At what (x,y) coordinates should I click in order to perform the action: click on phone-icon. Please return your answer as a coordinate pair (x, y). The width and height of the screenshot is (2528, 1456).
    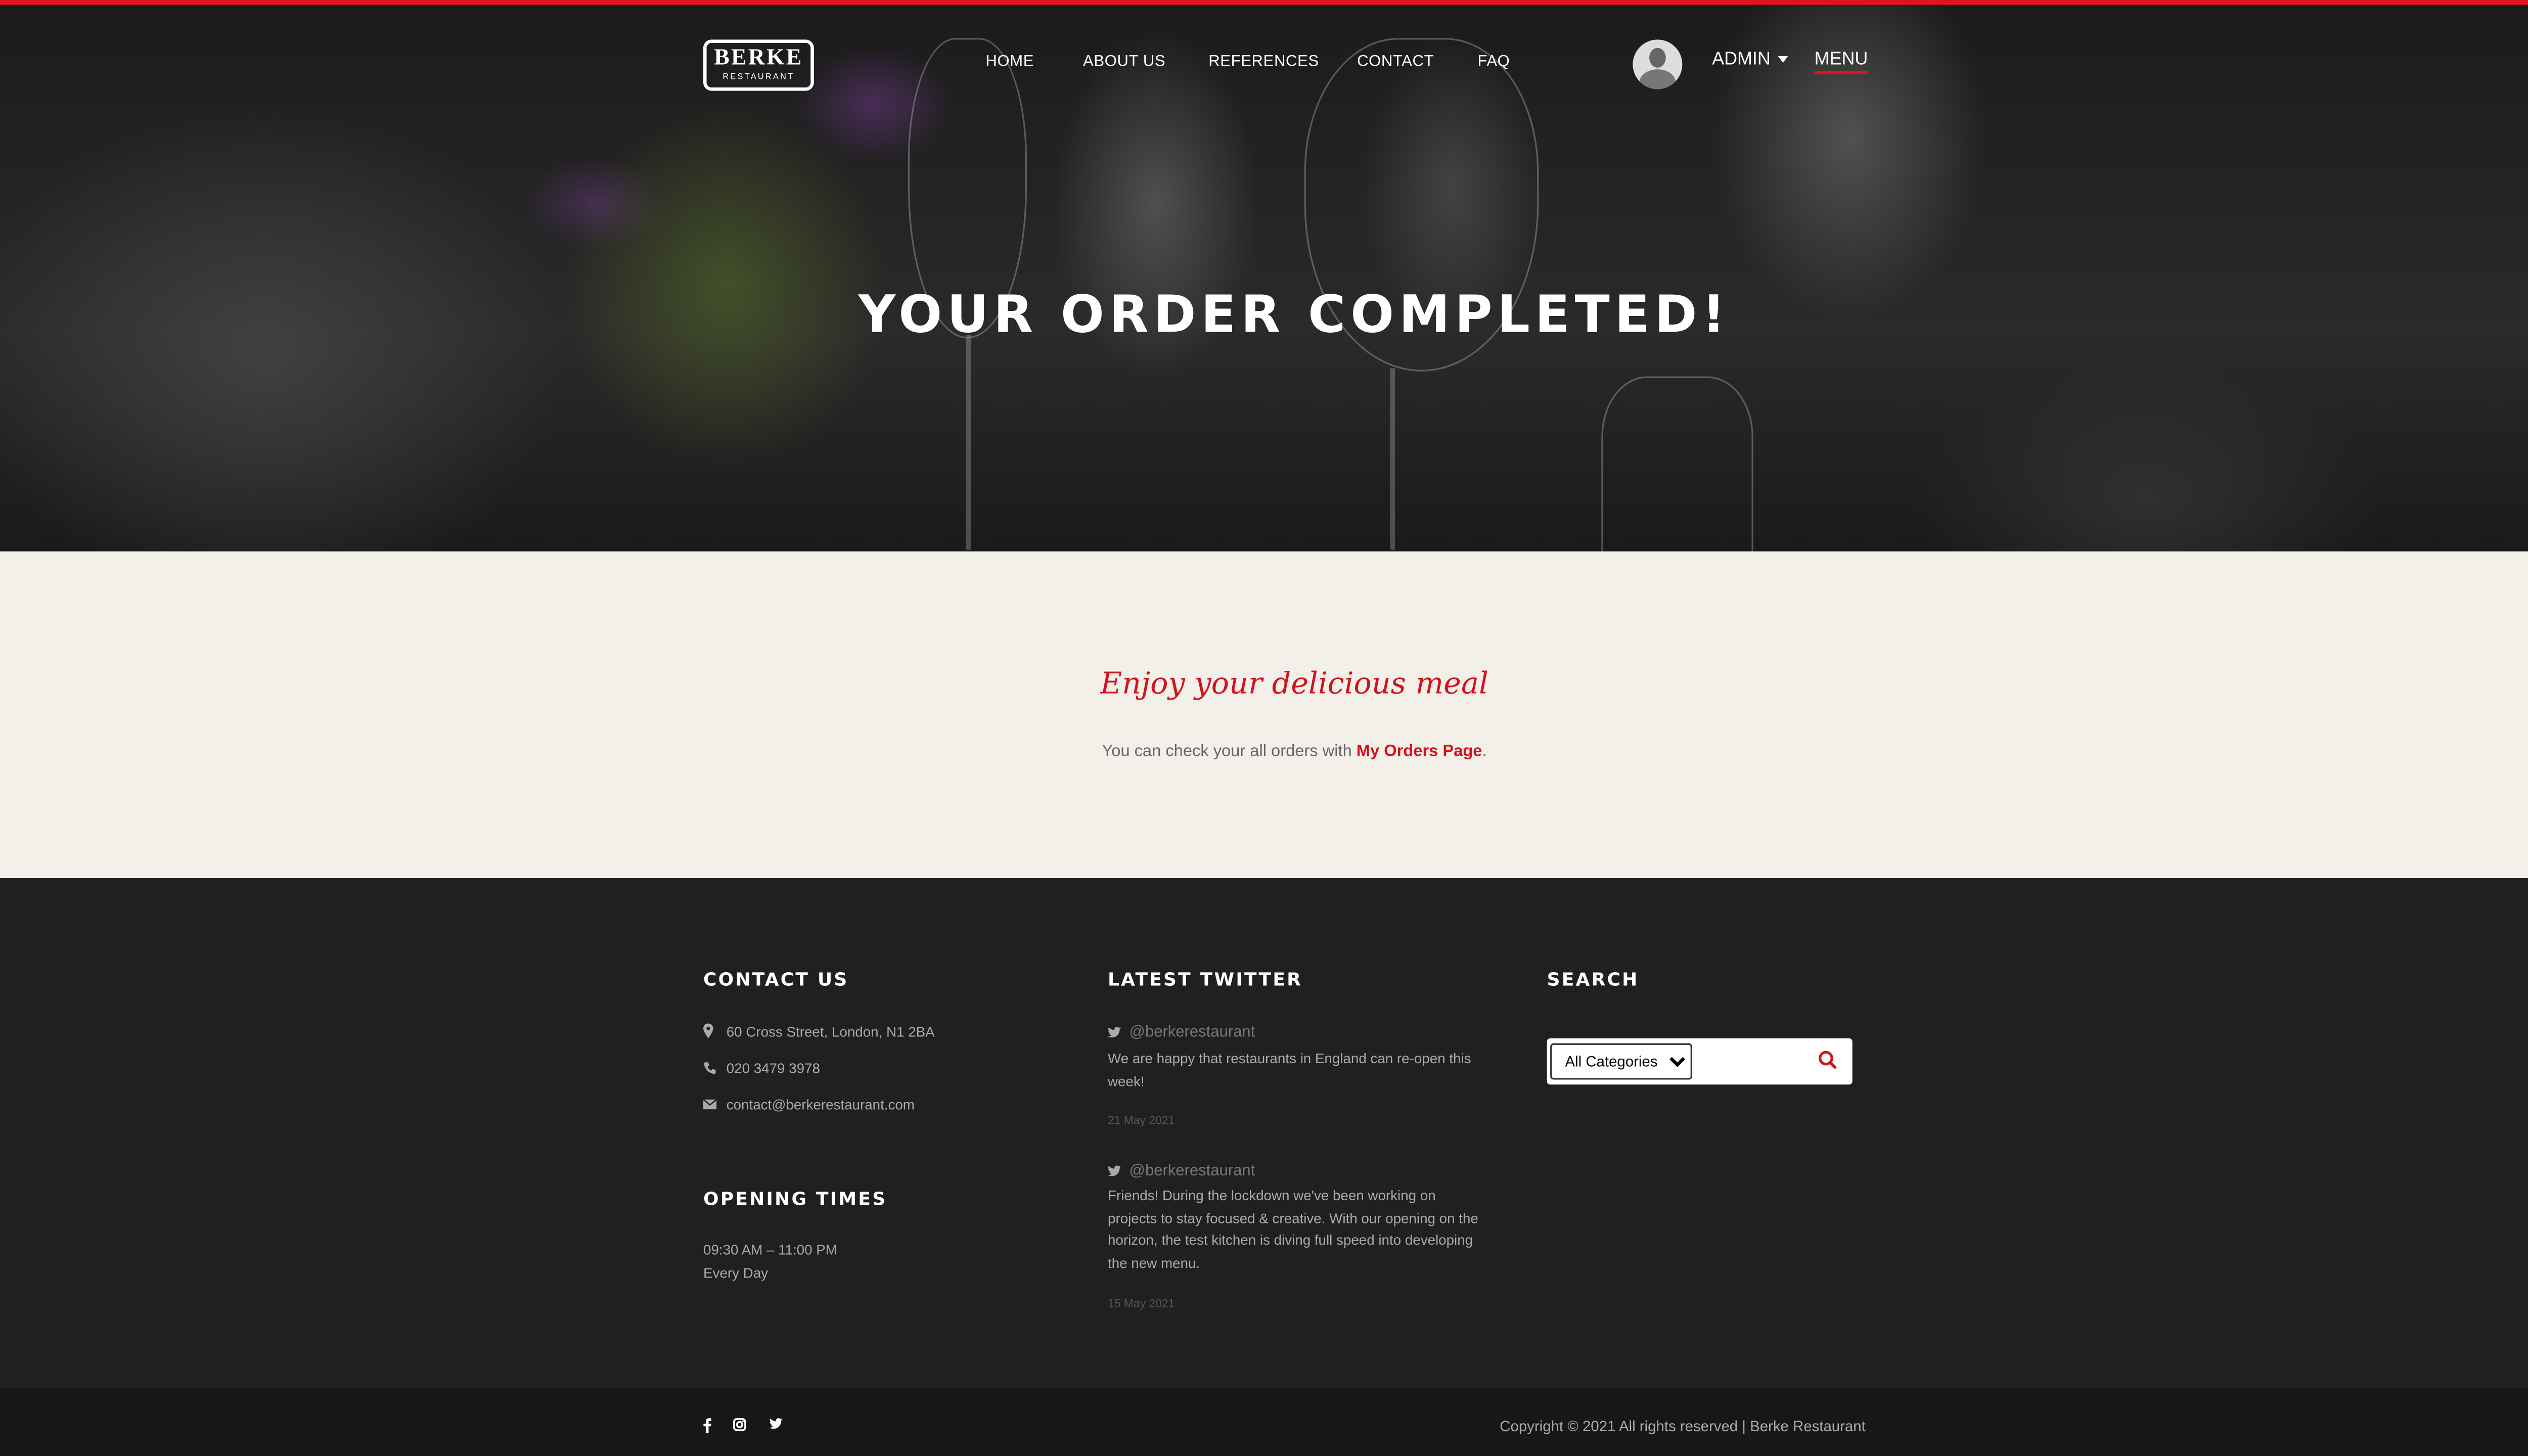
    Looking at the image, I should click on (710, 1068).